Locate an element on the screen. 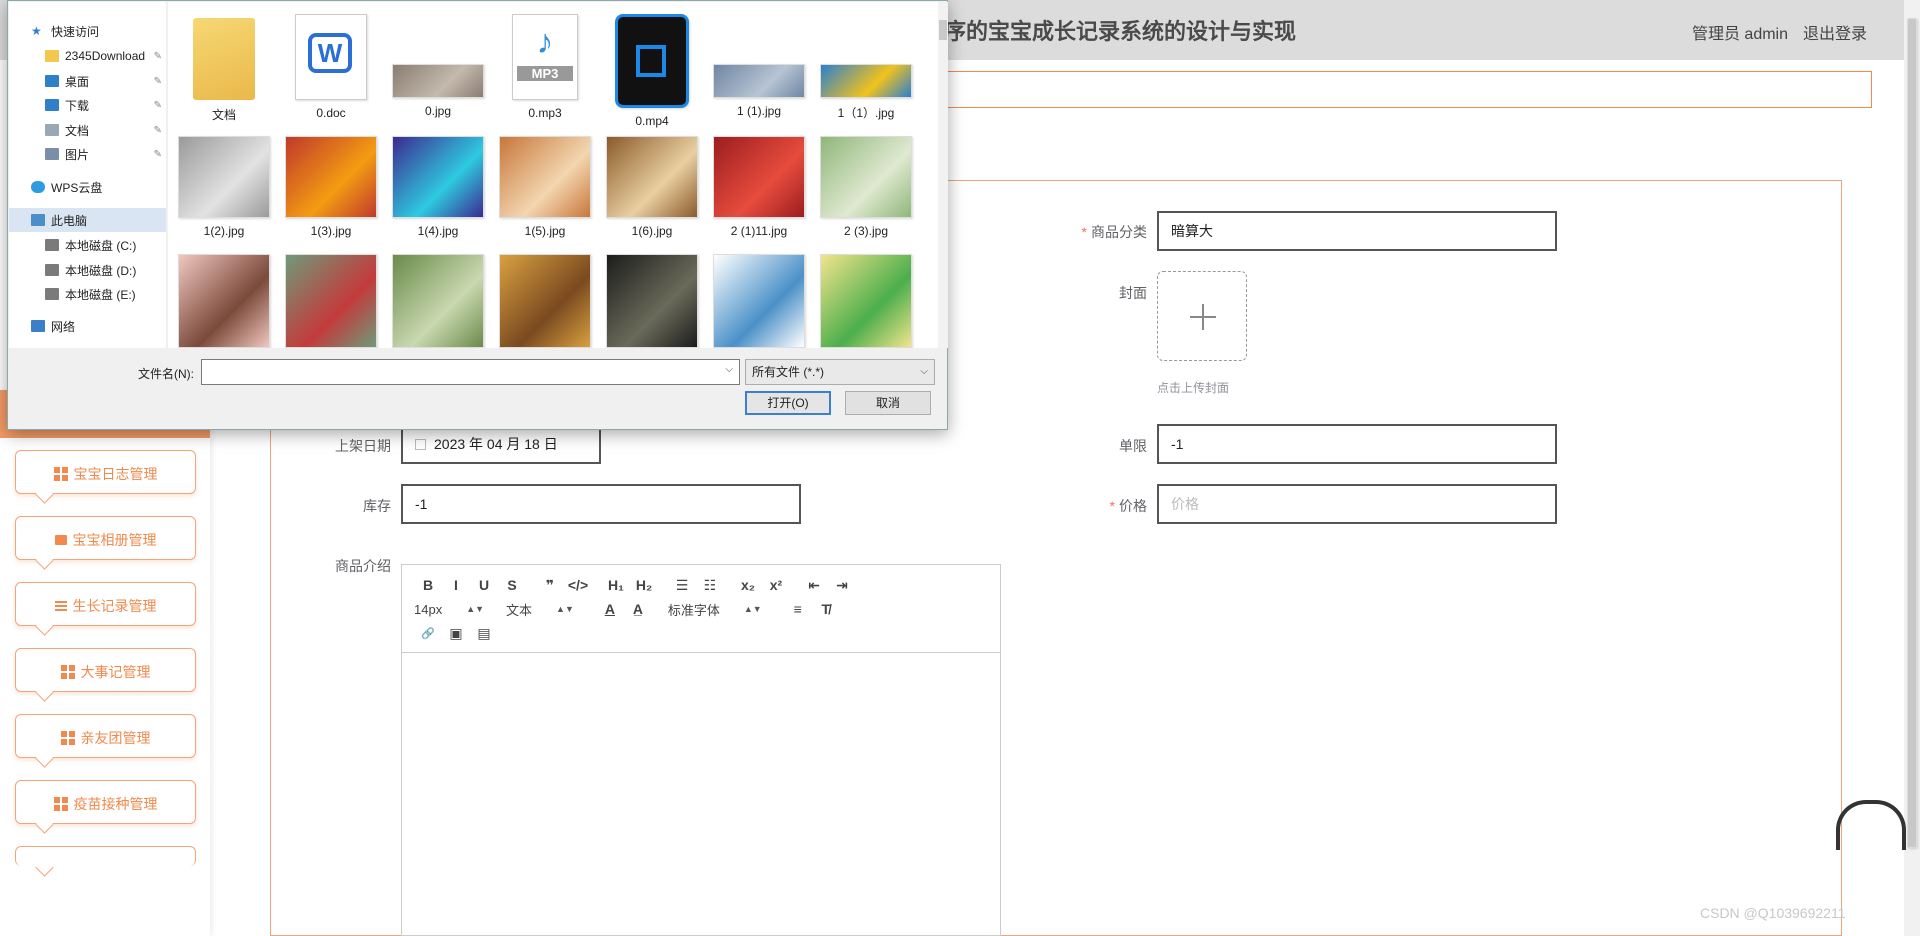 The width and height of the screenshot is (1920, 936). sidebar: 宝宝日志管理 宝宝相册管理 生长记录管理 大事记管理 亲友团管理 疫苗接种管理 is located at coordinates (105, 663).